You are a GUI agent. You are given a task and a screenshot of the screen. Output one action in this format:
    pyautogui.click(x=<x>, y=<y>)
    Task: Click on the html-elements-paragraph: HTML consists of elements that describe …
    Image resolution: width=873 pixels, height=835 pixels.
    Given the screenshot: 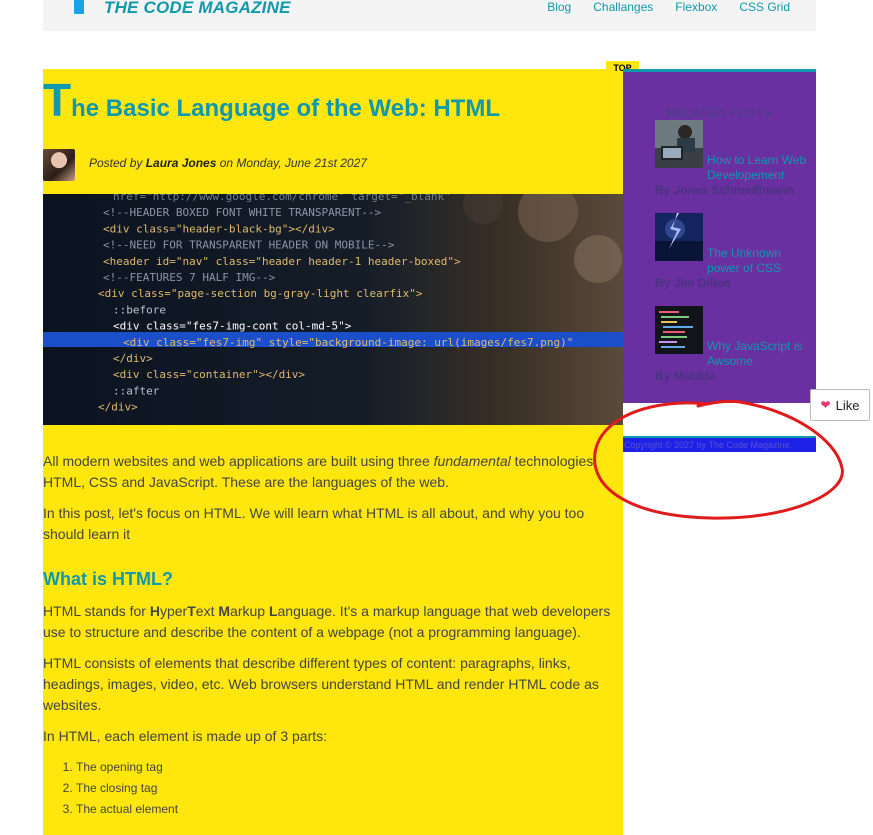 What is the action you would take?
    pyautogui.click(x=321, y=684)
    